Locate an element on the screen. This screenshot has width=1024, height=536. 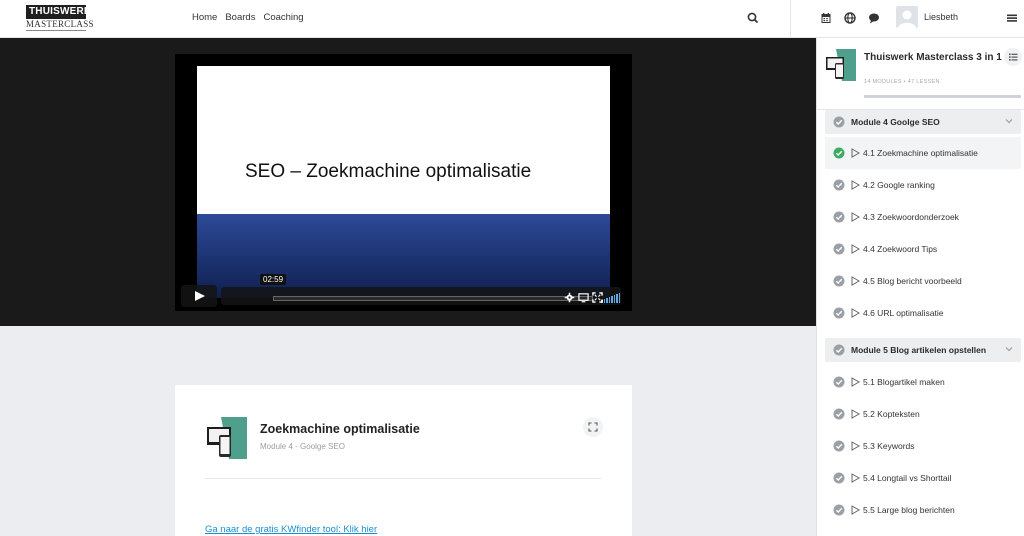
fullscreen-icon is located at coordinates (597, 297).